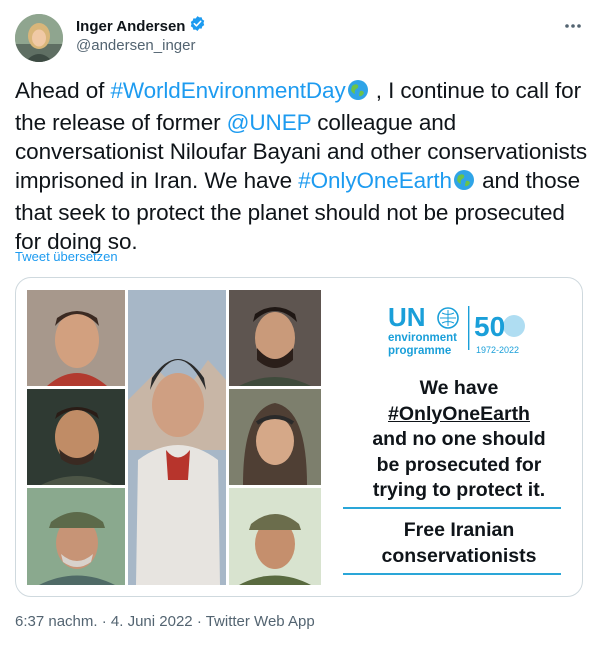 The image size is (600, 648). What do you see at coordinates (177, 437) in the screenshot?
I see `photo-niloufar-bayani` at bounding box center [177, 437].